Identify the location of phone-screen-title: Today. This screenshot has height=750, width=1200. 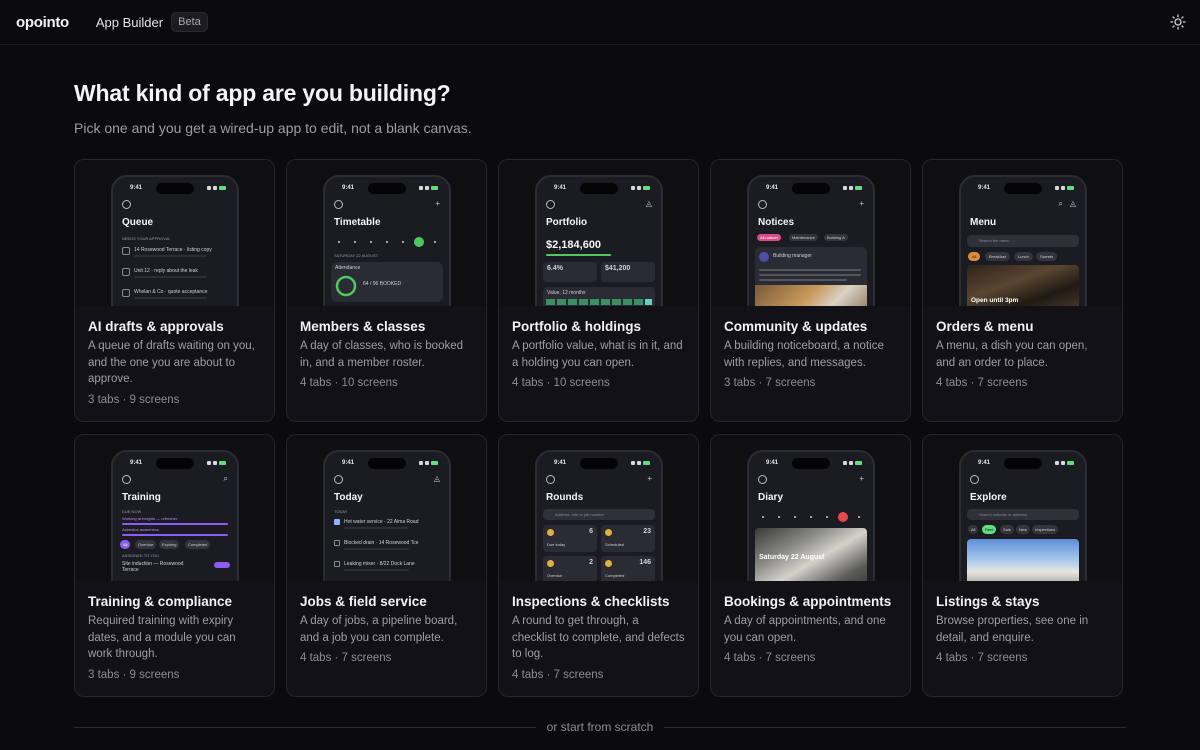
(348, 497).